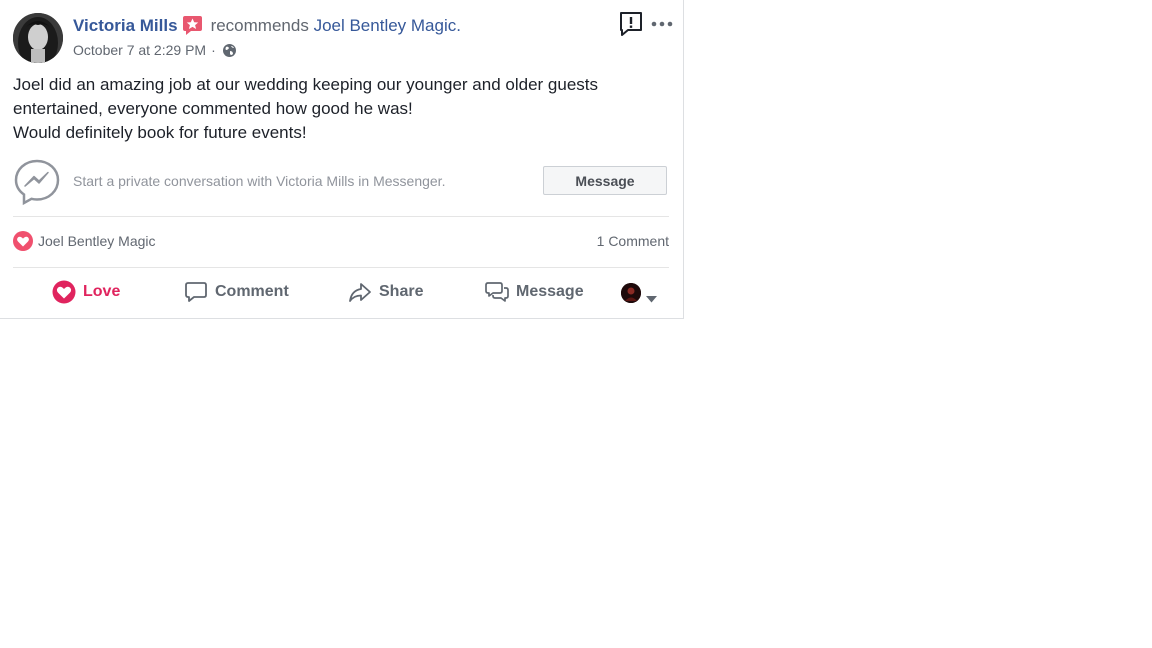 This screenshot has width=1152, height=648. Describe the element at coordinates (102, 291) in the screenshot. I see `love-label: Love` at that location.